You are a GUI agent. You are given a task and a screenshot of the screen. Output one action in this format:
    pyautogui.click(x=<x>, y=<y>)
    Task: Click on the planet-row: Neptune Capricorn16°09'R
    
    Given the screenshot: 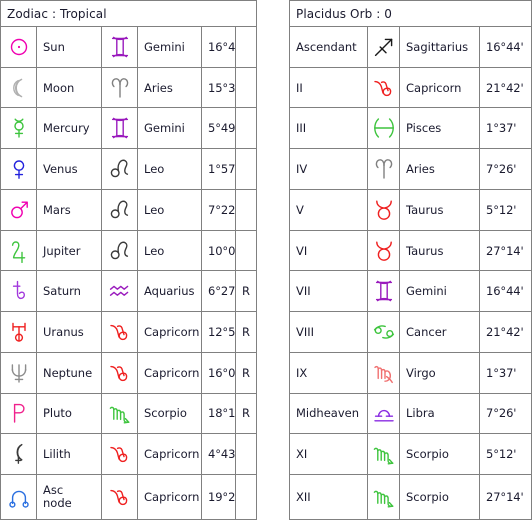 What is the action you would take?
    pyautogui.click(x=129, y=372)
    